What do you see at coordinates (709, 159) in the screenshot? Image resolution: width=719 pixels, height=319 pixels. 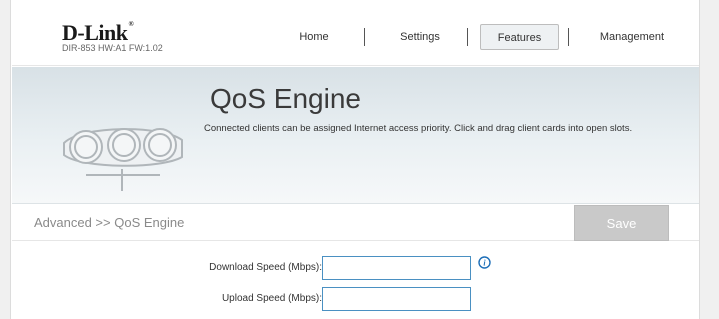 I see `right-frame-border` at bounding box center [709, 159].